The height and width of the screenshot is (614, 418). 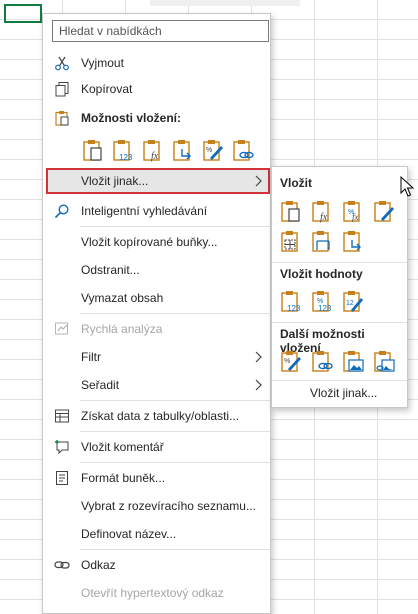 What do you see at coordinates (337, 211) in the screenshot?
I see `submenu-paste-row-1: fx % fx` at bounding box center [337, 211].